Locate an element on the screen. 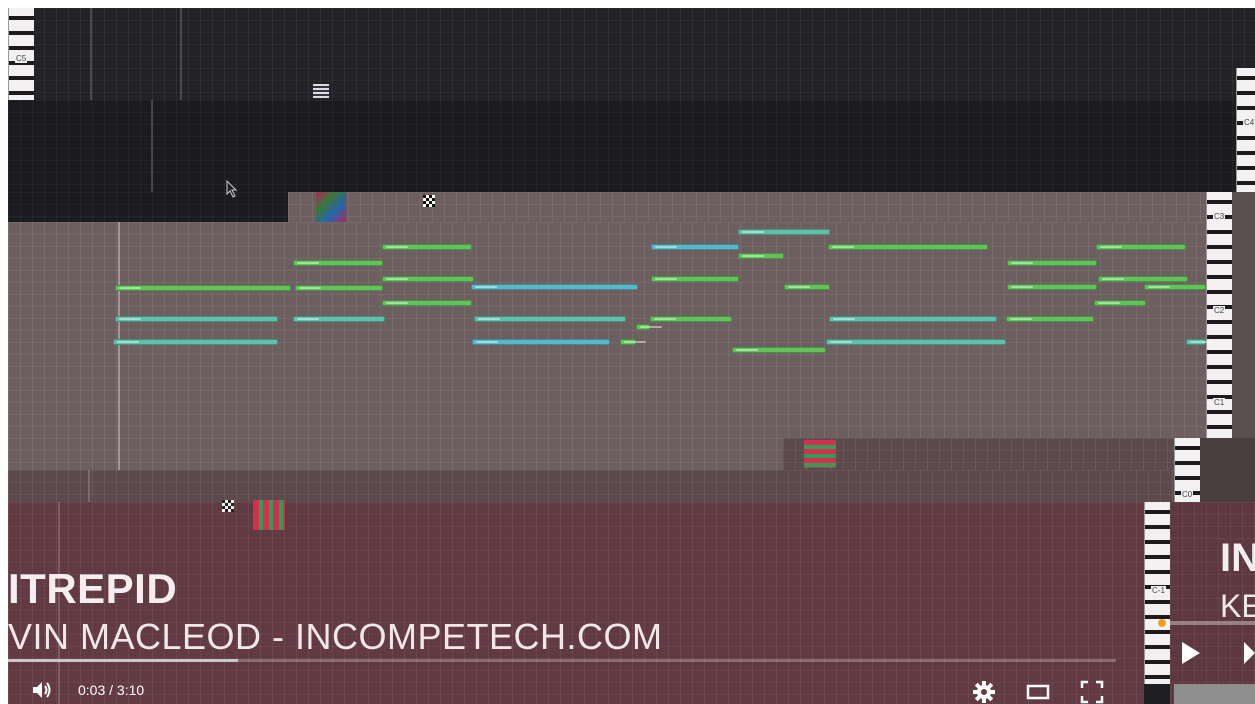 Image resolution: width=1255 pixels, height=704 pixels. piano-roll-band-strip is located at coordinates (148, 207).